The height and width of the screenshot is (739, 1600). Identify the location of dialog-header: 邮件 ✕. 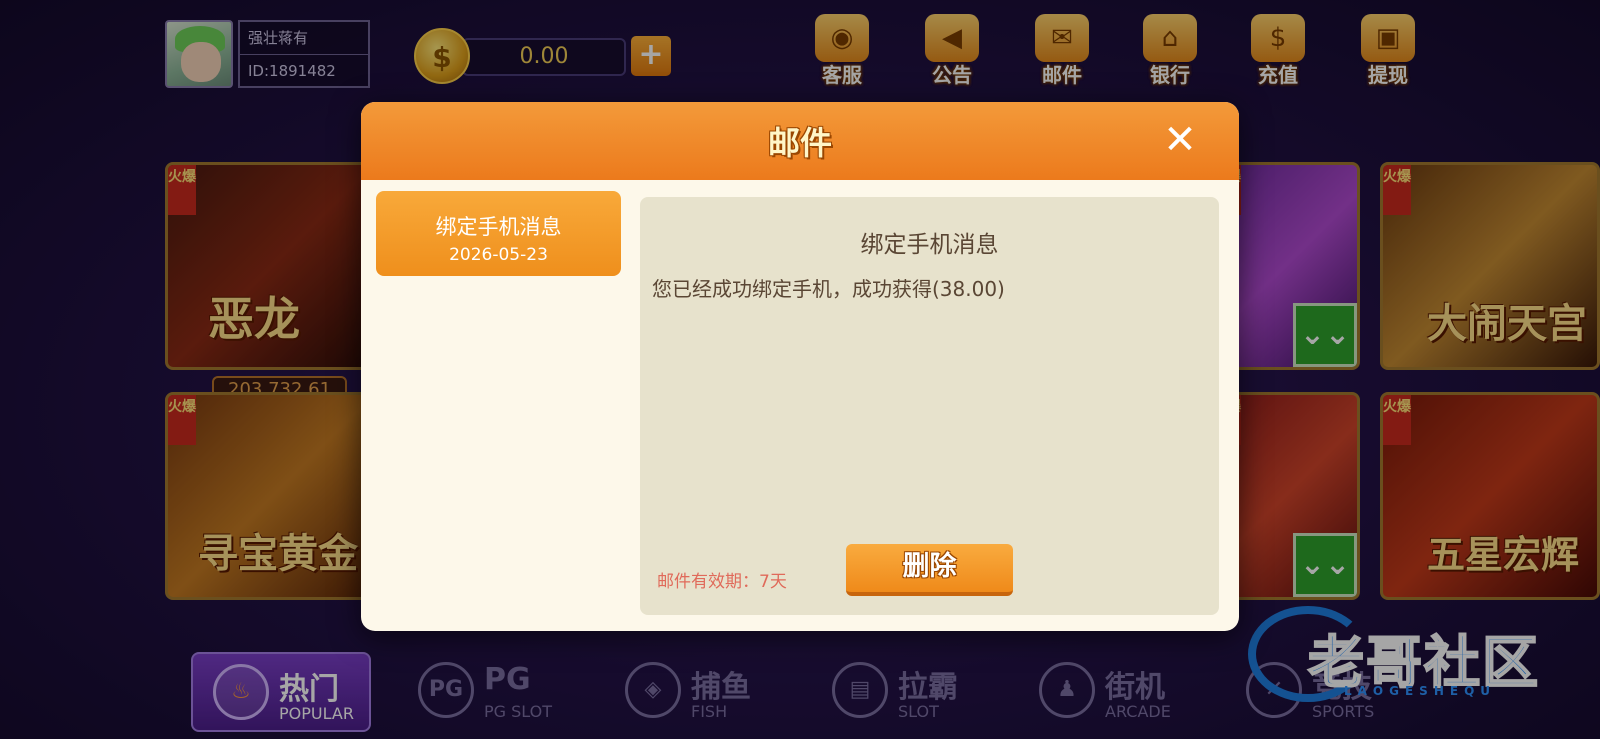
(800, 141).